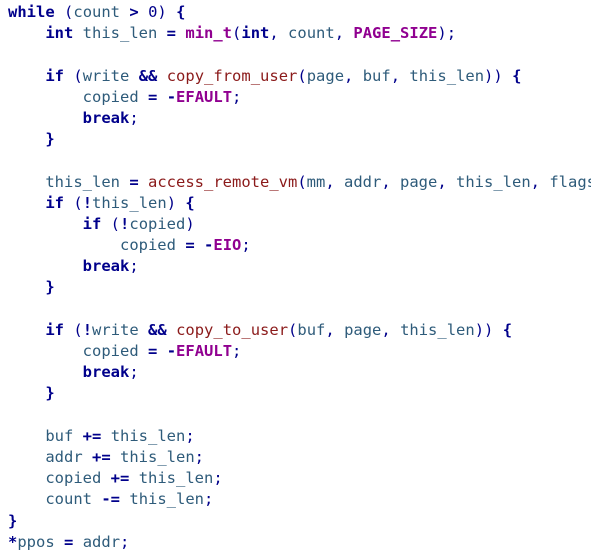  Describe the element at coordinates (204, 96) in the screenshot. I see `code-token: EFAULT` at that location.